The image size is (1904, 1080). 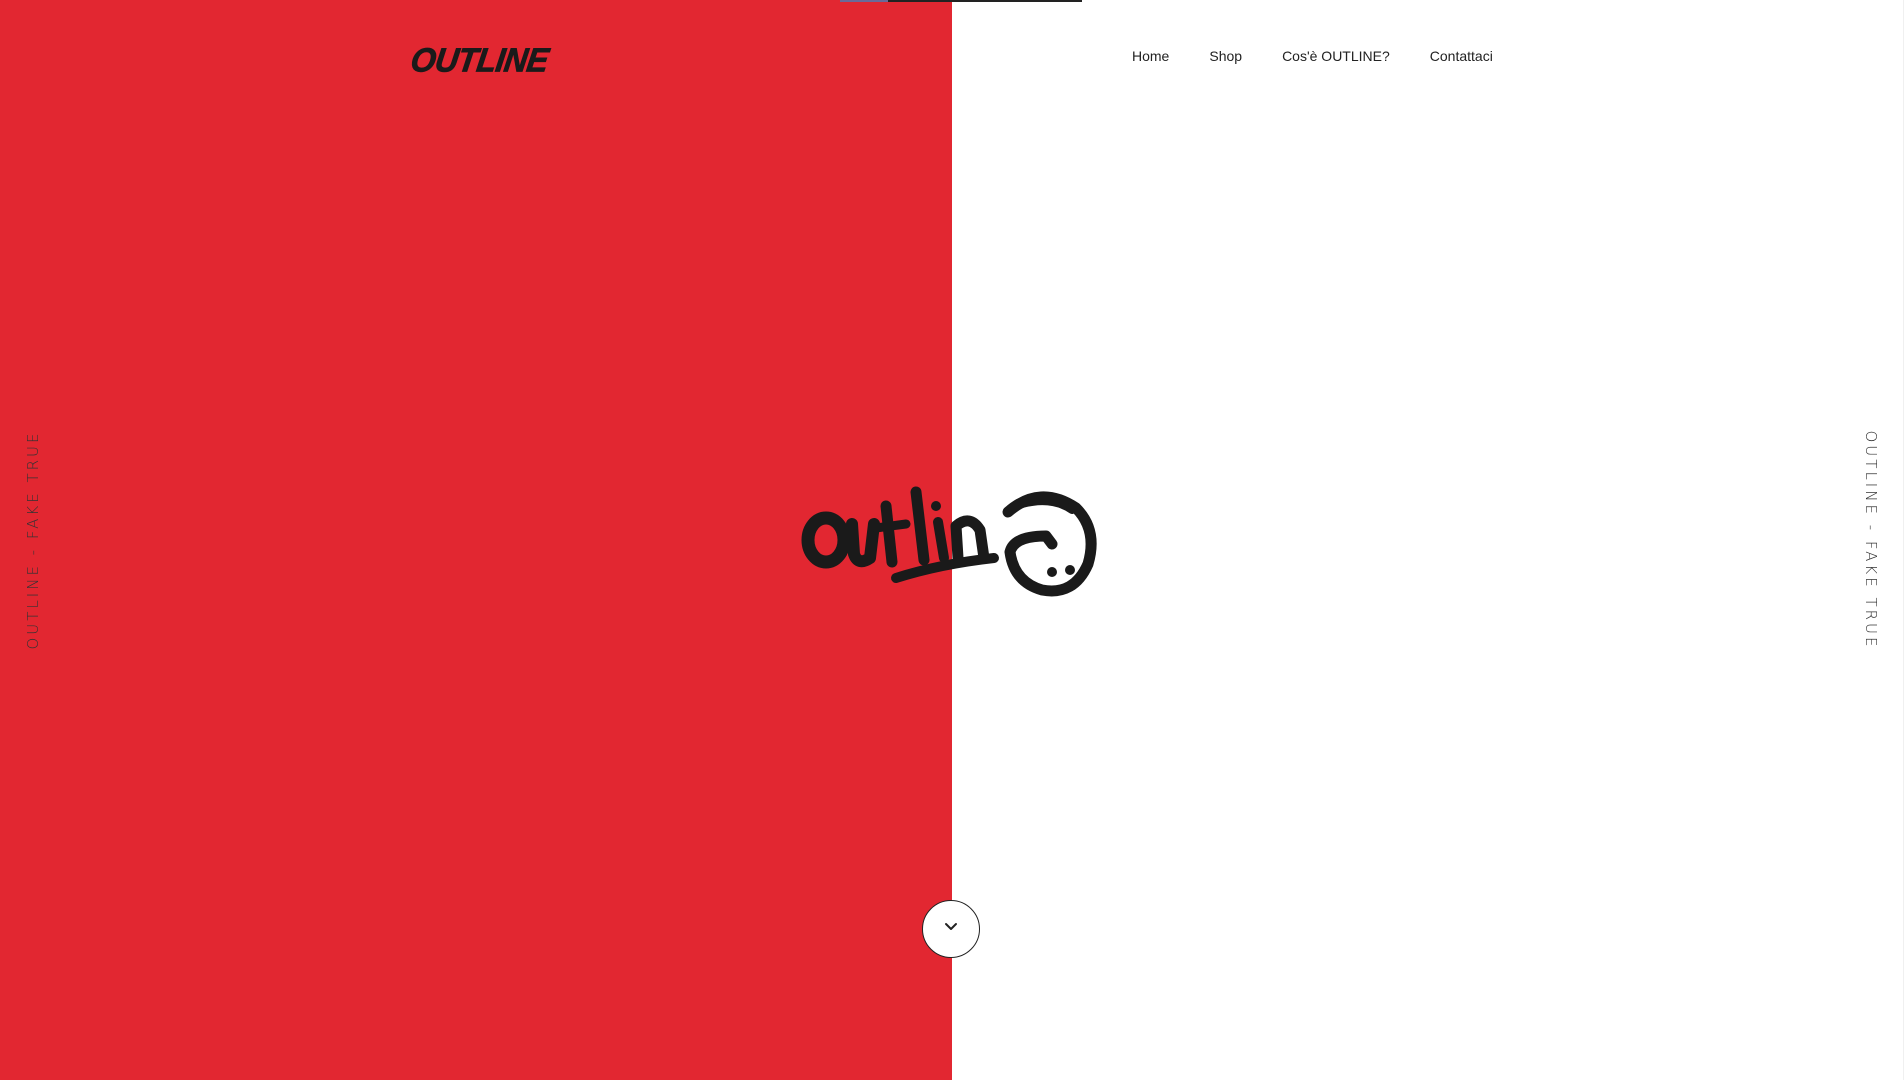 I want to click on nav-shop: Shop, so click(x=1225, y=56).